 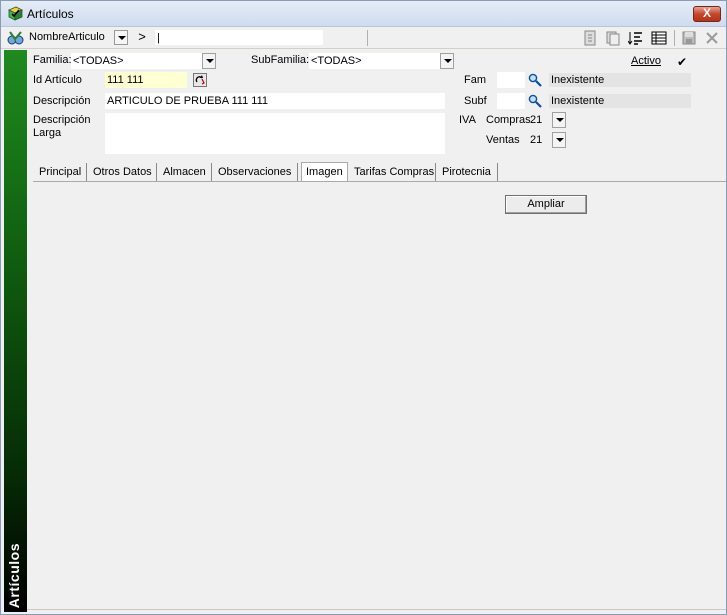 I want to click on subf-status: Inexistente, so click(x=620, y=101).